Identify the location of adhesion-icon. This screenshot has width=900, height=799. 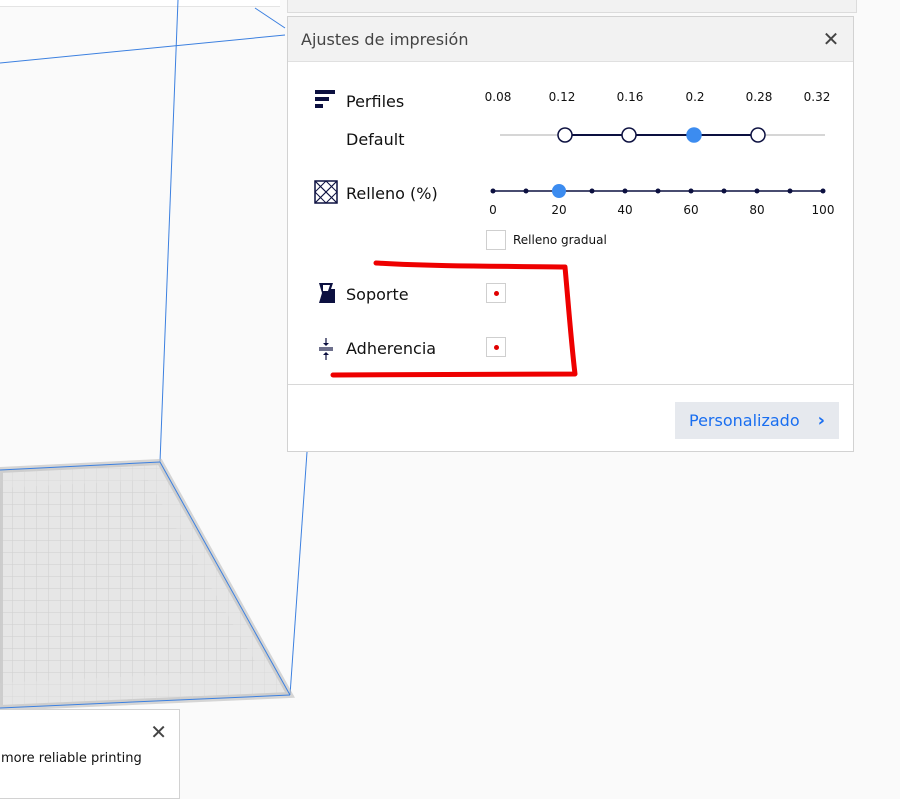
(327, 351).